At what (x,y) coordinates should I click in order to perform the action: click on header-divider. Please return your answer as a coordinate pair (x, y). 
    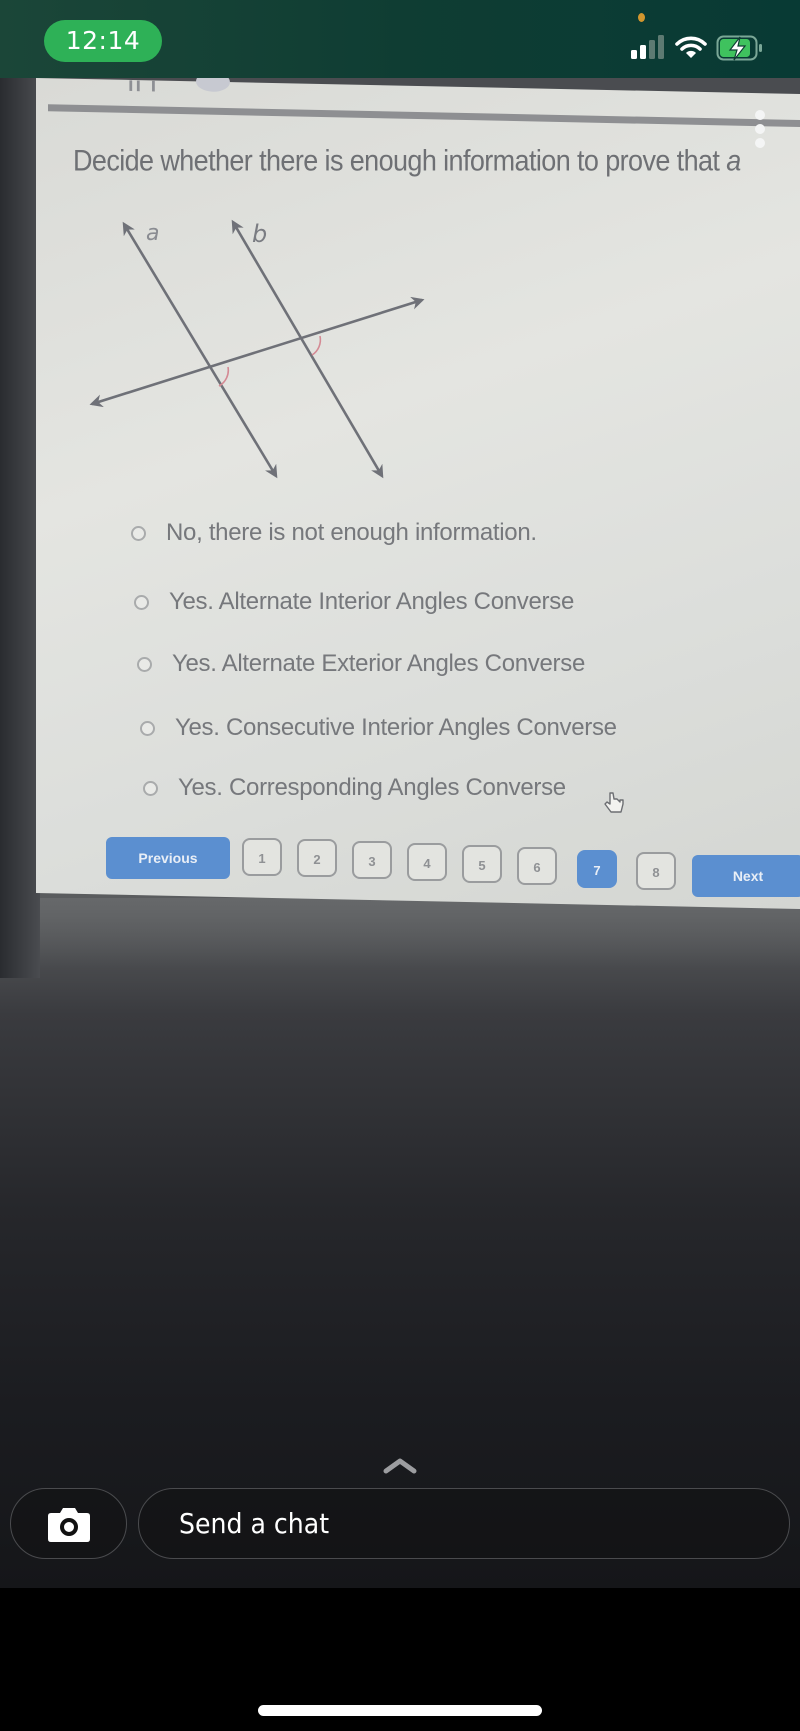
    Looking at the image, I should click on (424, 116).